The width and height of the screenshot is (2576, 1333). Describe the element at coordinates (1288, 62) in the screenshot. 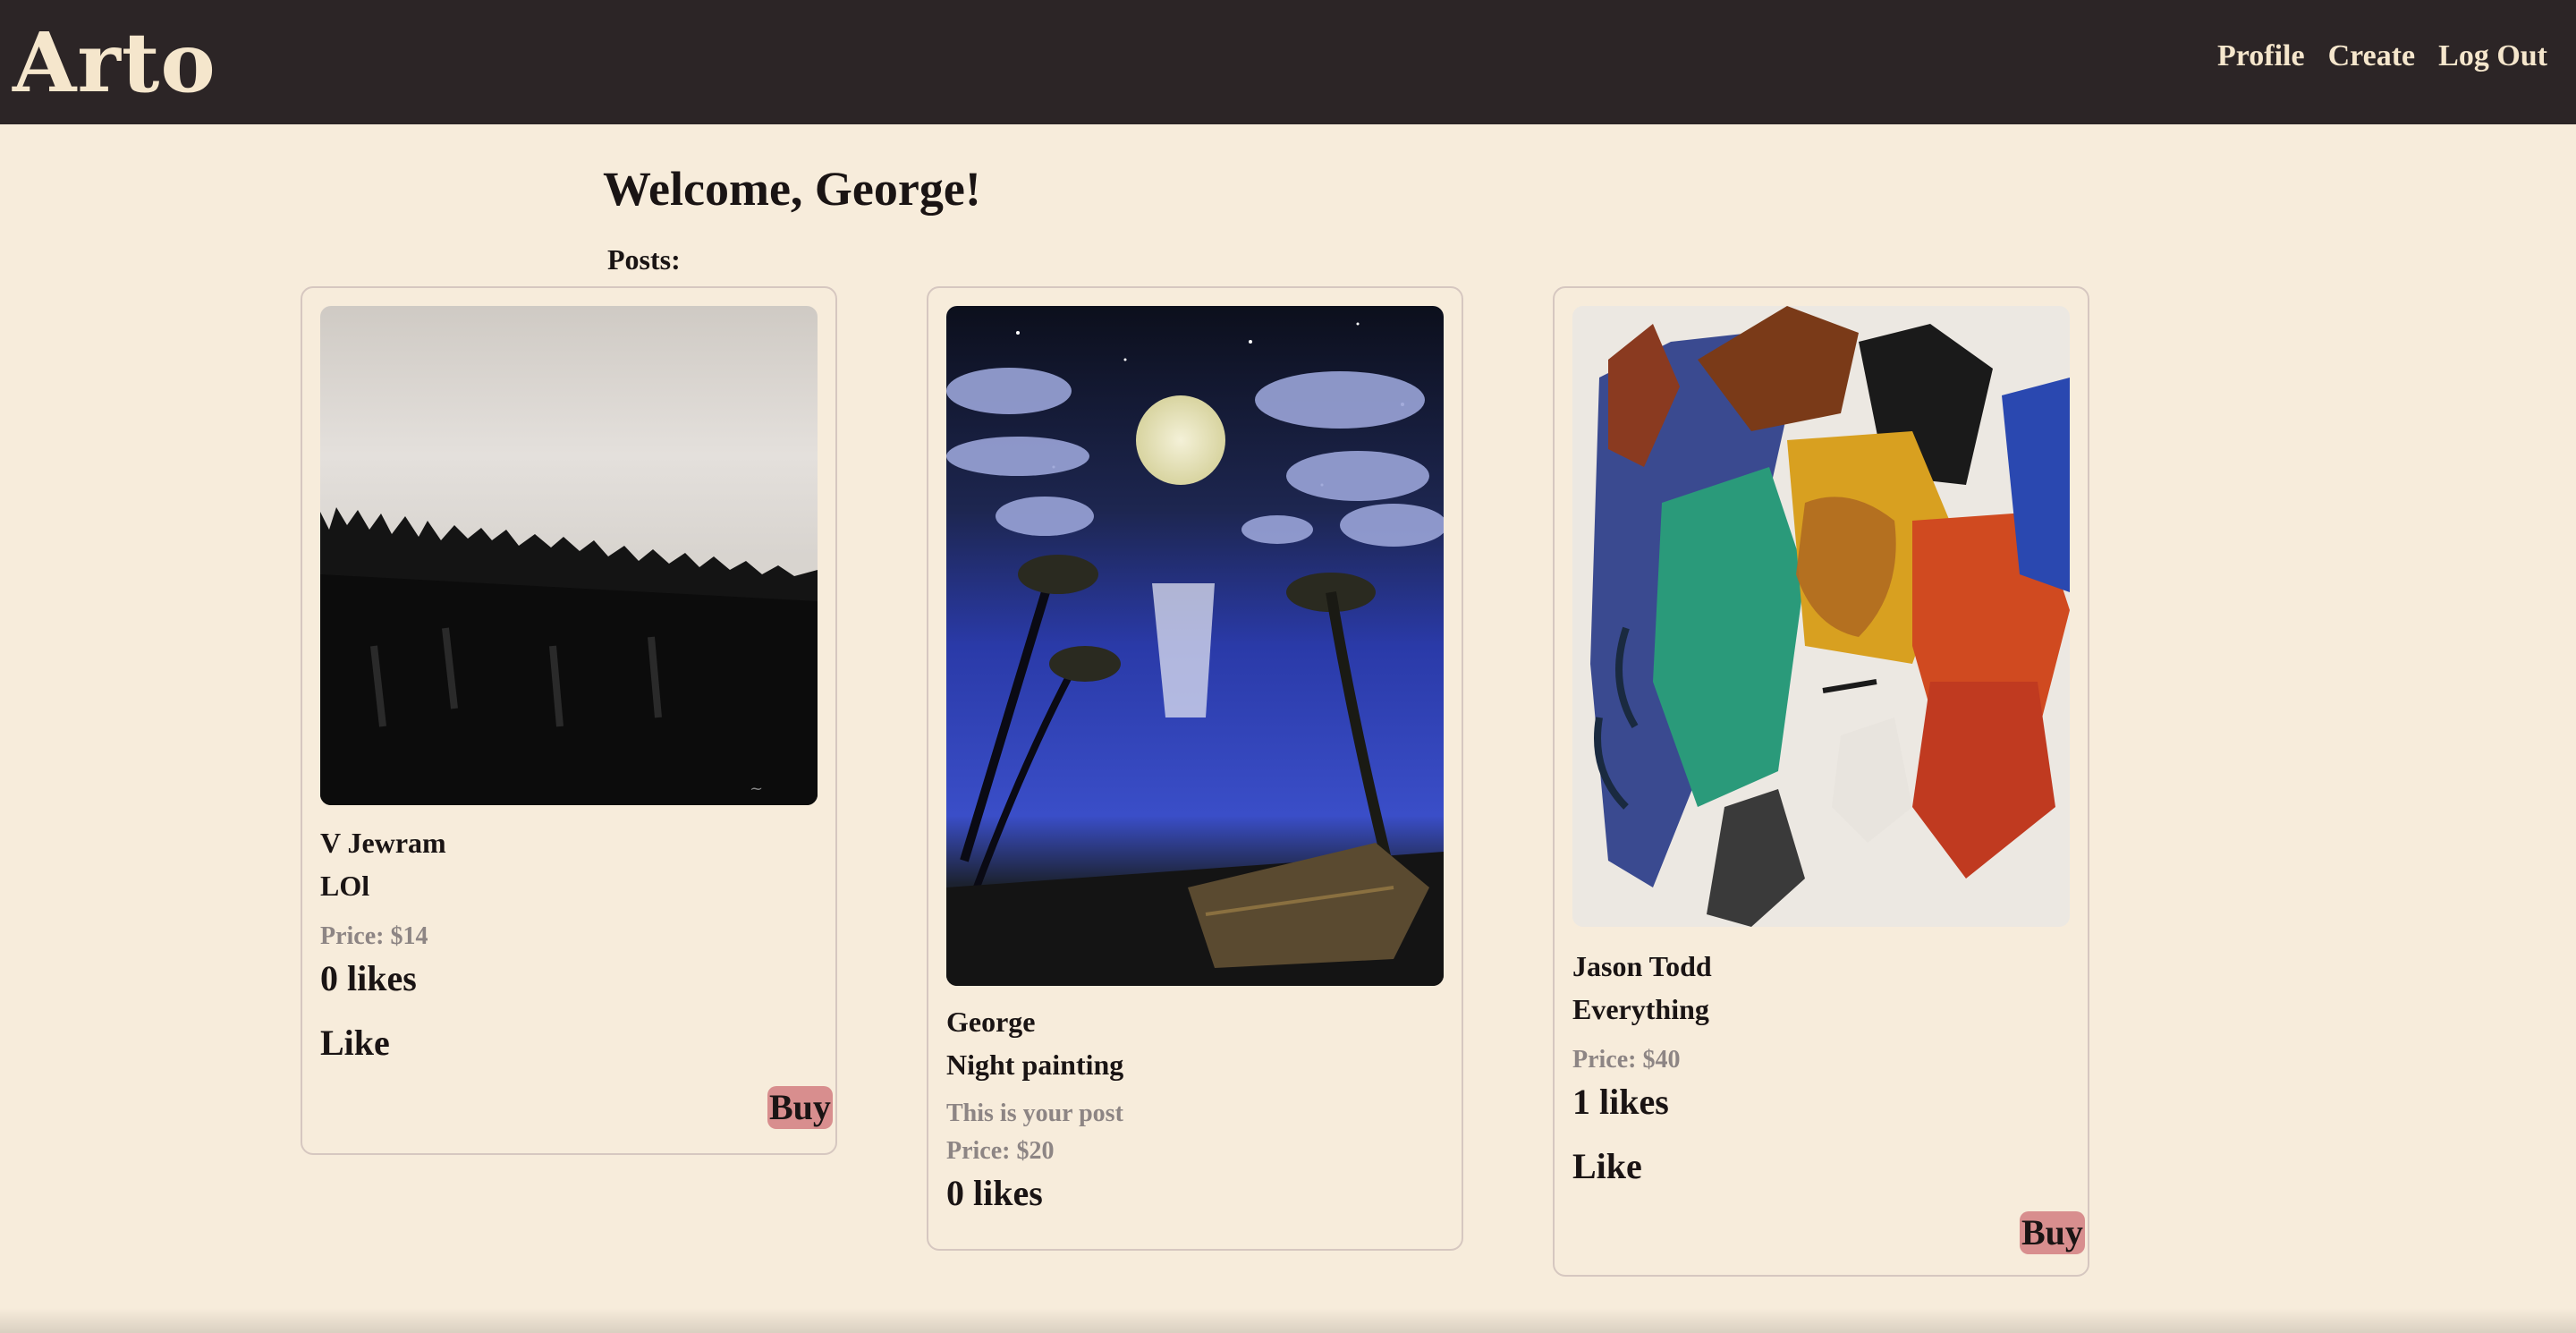

I see `navbar: Arto Profile Create Log Out` at that location.